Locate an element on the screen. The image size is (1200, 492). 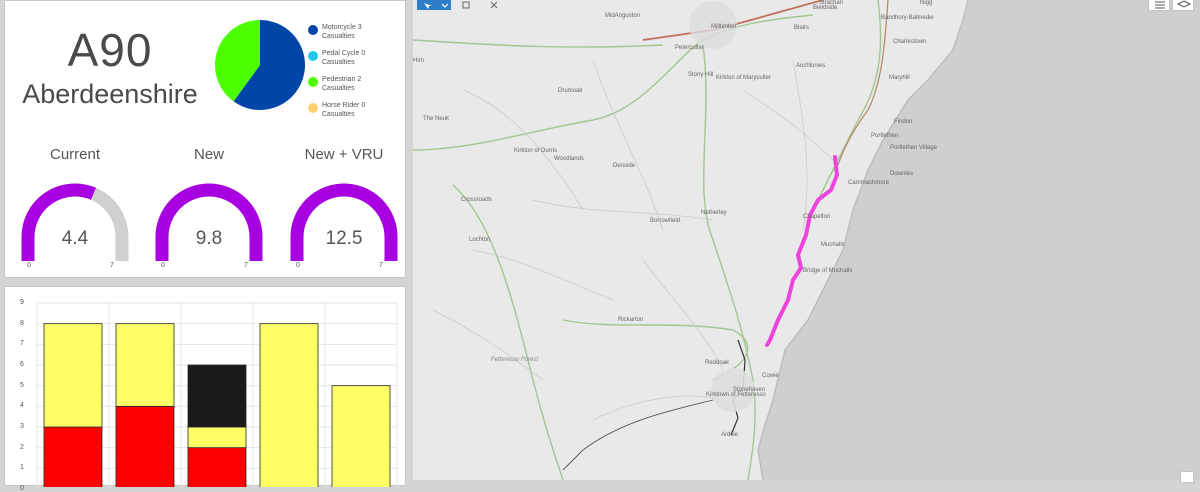
map-label-chapelton: Chapelton is located at coordinates (817, 217).